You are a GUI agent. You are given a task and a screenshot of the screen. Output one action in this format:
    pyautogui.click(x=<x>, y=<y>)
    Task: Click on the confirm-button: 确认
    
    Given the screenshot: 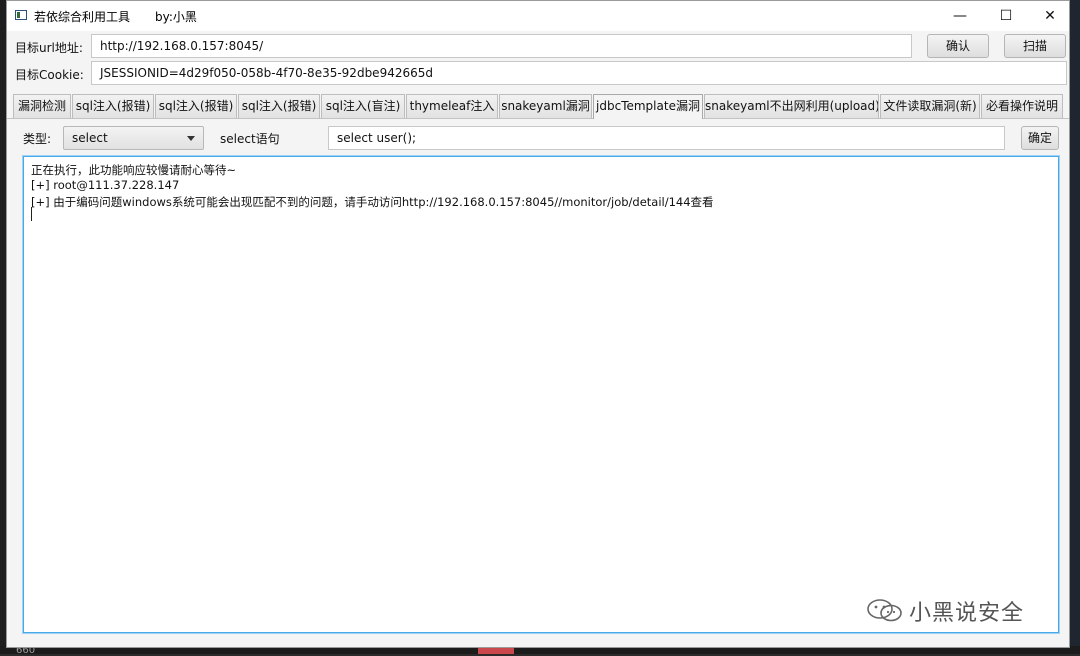 What is the action you would take?
    pyautogui.click(x=958, y=46)
    